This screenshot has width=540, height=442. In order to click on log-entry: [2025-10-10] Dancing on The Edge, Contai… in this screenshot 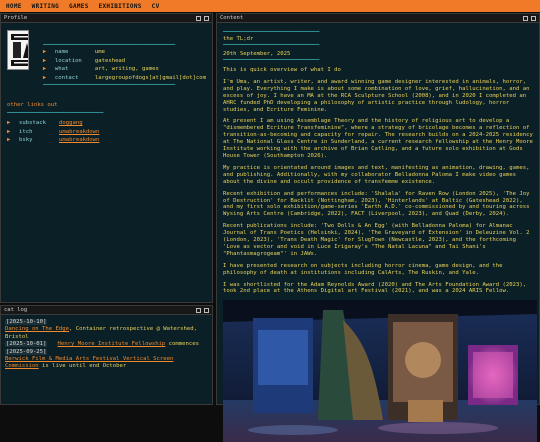, I will do `click(101, 329)`.